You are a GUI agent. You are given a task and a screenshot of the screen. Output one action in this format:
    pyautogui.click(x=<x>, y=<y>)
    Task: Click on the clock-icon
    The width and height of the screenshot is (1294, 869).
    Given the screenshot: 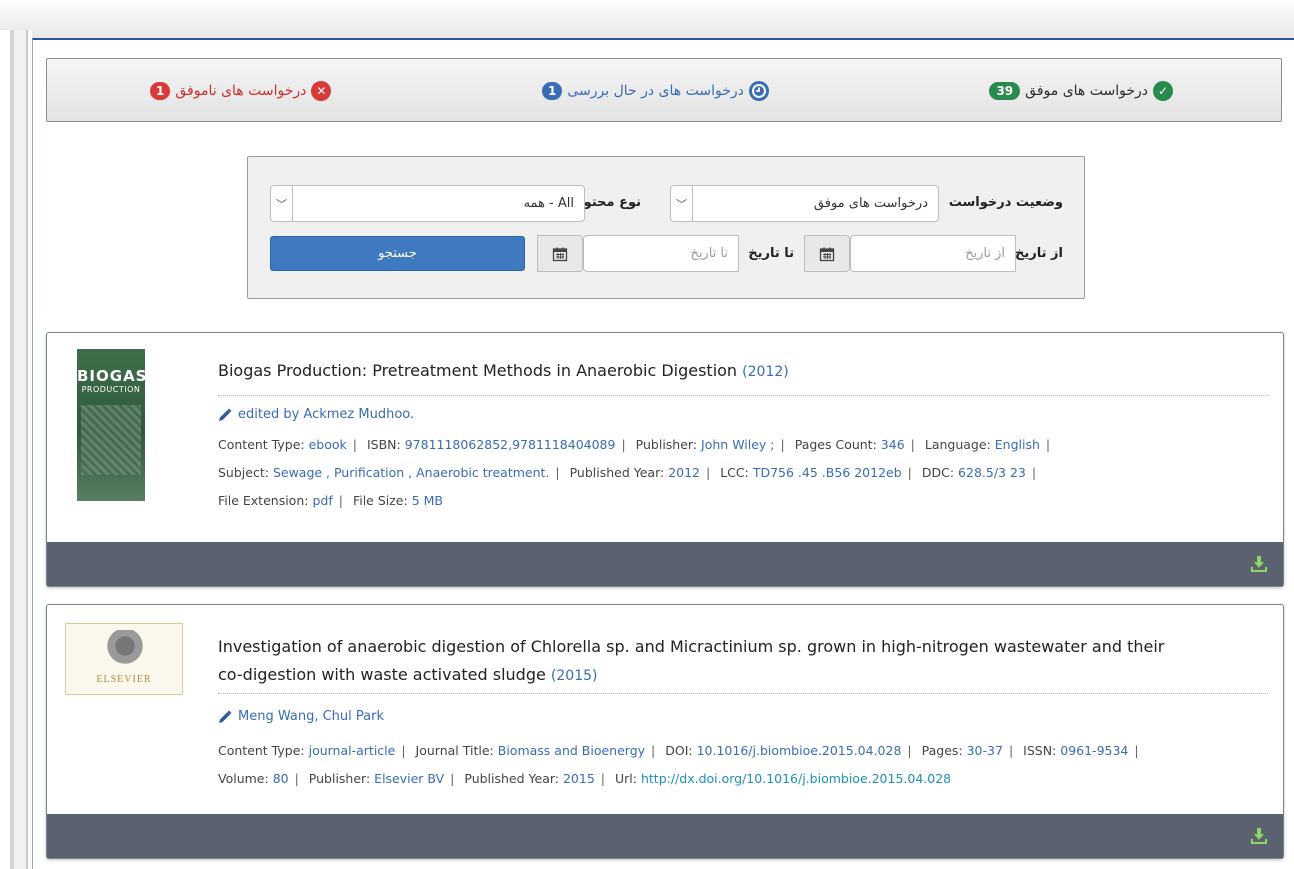 What is the action you would take?
    pyautogui.click(x=758, y=91)
    